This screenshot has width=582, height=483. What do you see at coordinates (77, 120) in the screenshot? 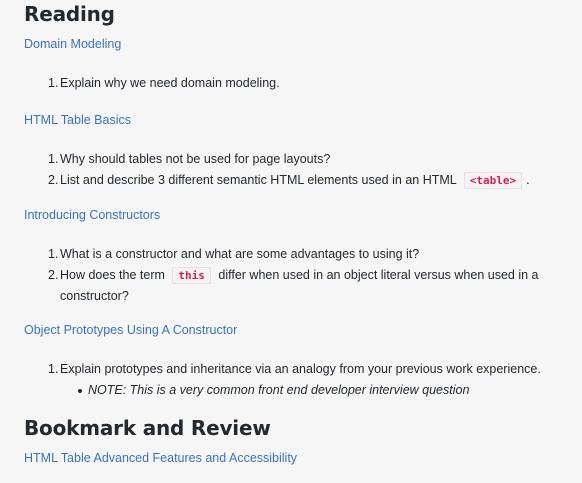
I see `link-html-table-basics: HTML Table Basics` at bounding box center [77, 120].